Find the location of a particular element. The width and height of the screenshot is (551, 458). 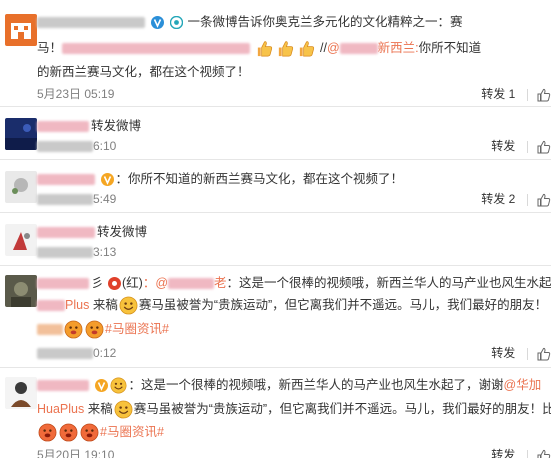

repost-text-line: 马！ //@ 新西兰:你所不知道 is located at coordinates (259, 48).